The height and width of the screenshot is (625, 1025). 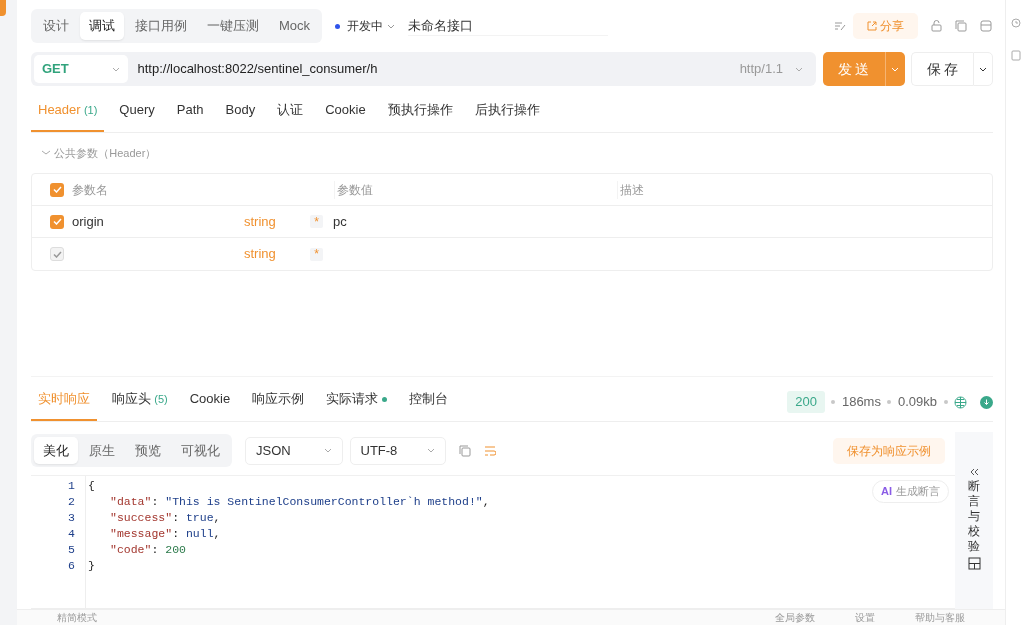 I want to click on code-line: {, so click(x=91, y=486).